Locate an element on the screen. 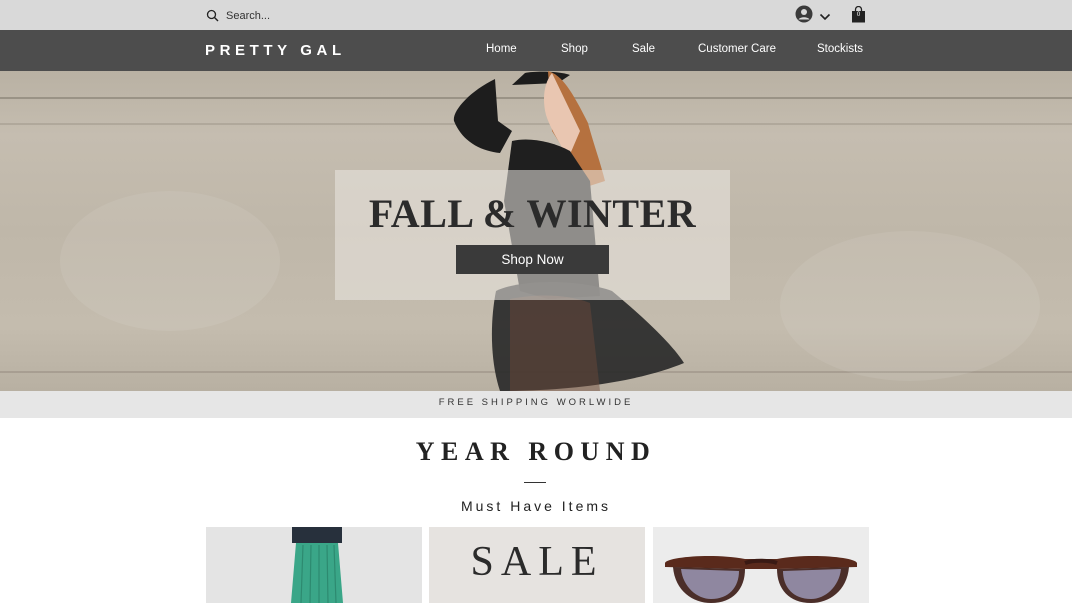 This screenshot has height=603, width=1072. product-tile-skirt is located at coordinates (314, 565).